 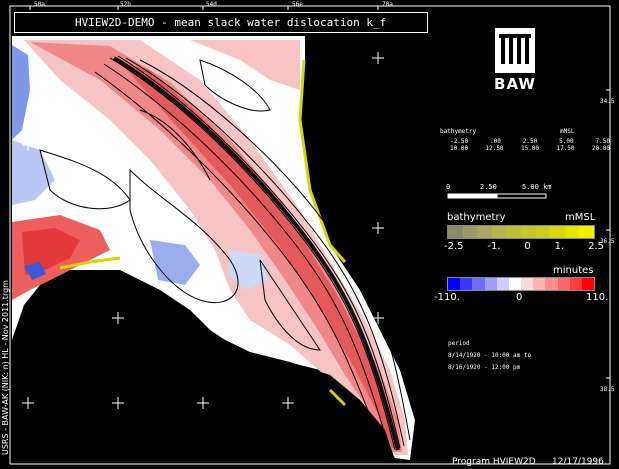 What do you see at coordinates (494, 148) in the screenshot?
I see `bathy-table-cell: 12.50` at bounding box center [494, 148].